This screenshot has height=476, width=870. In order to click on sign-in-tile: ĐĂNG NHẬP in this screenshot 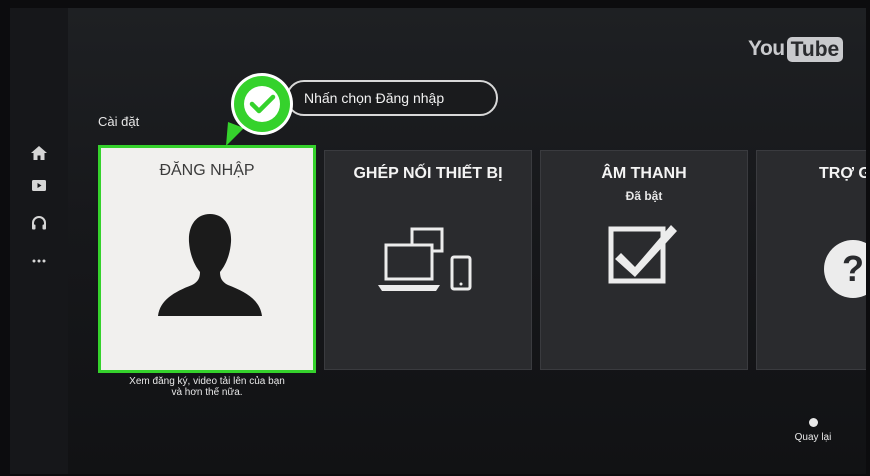, I will do `click(207, 259)`.